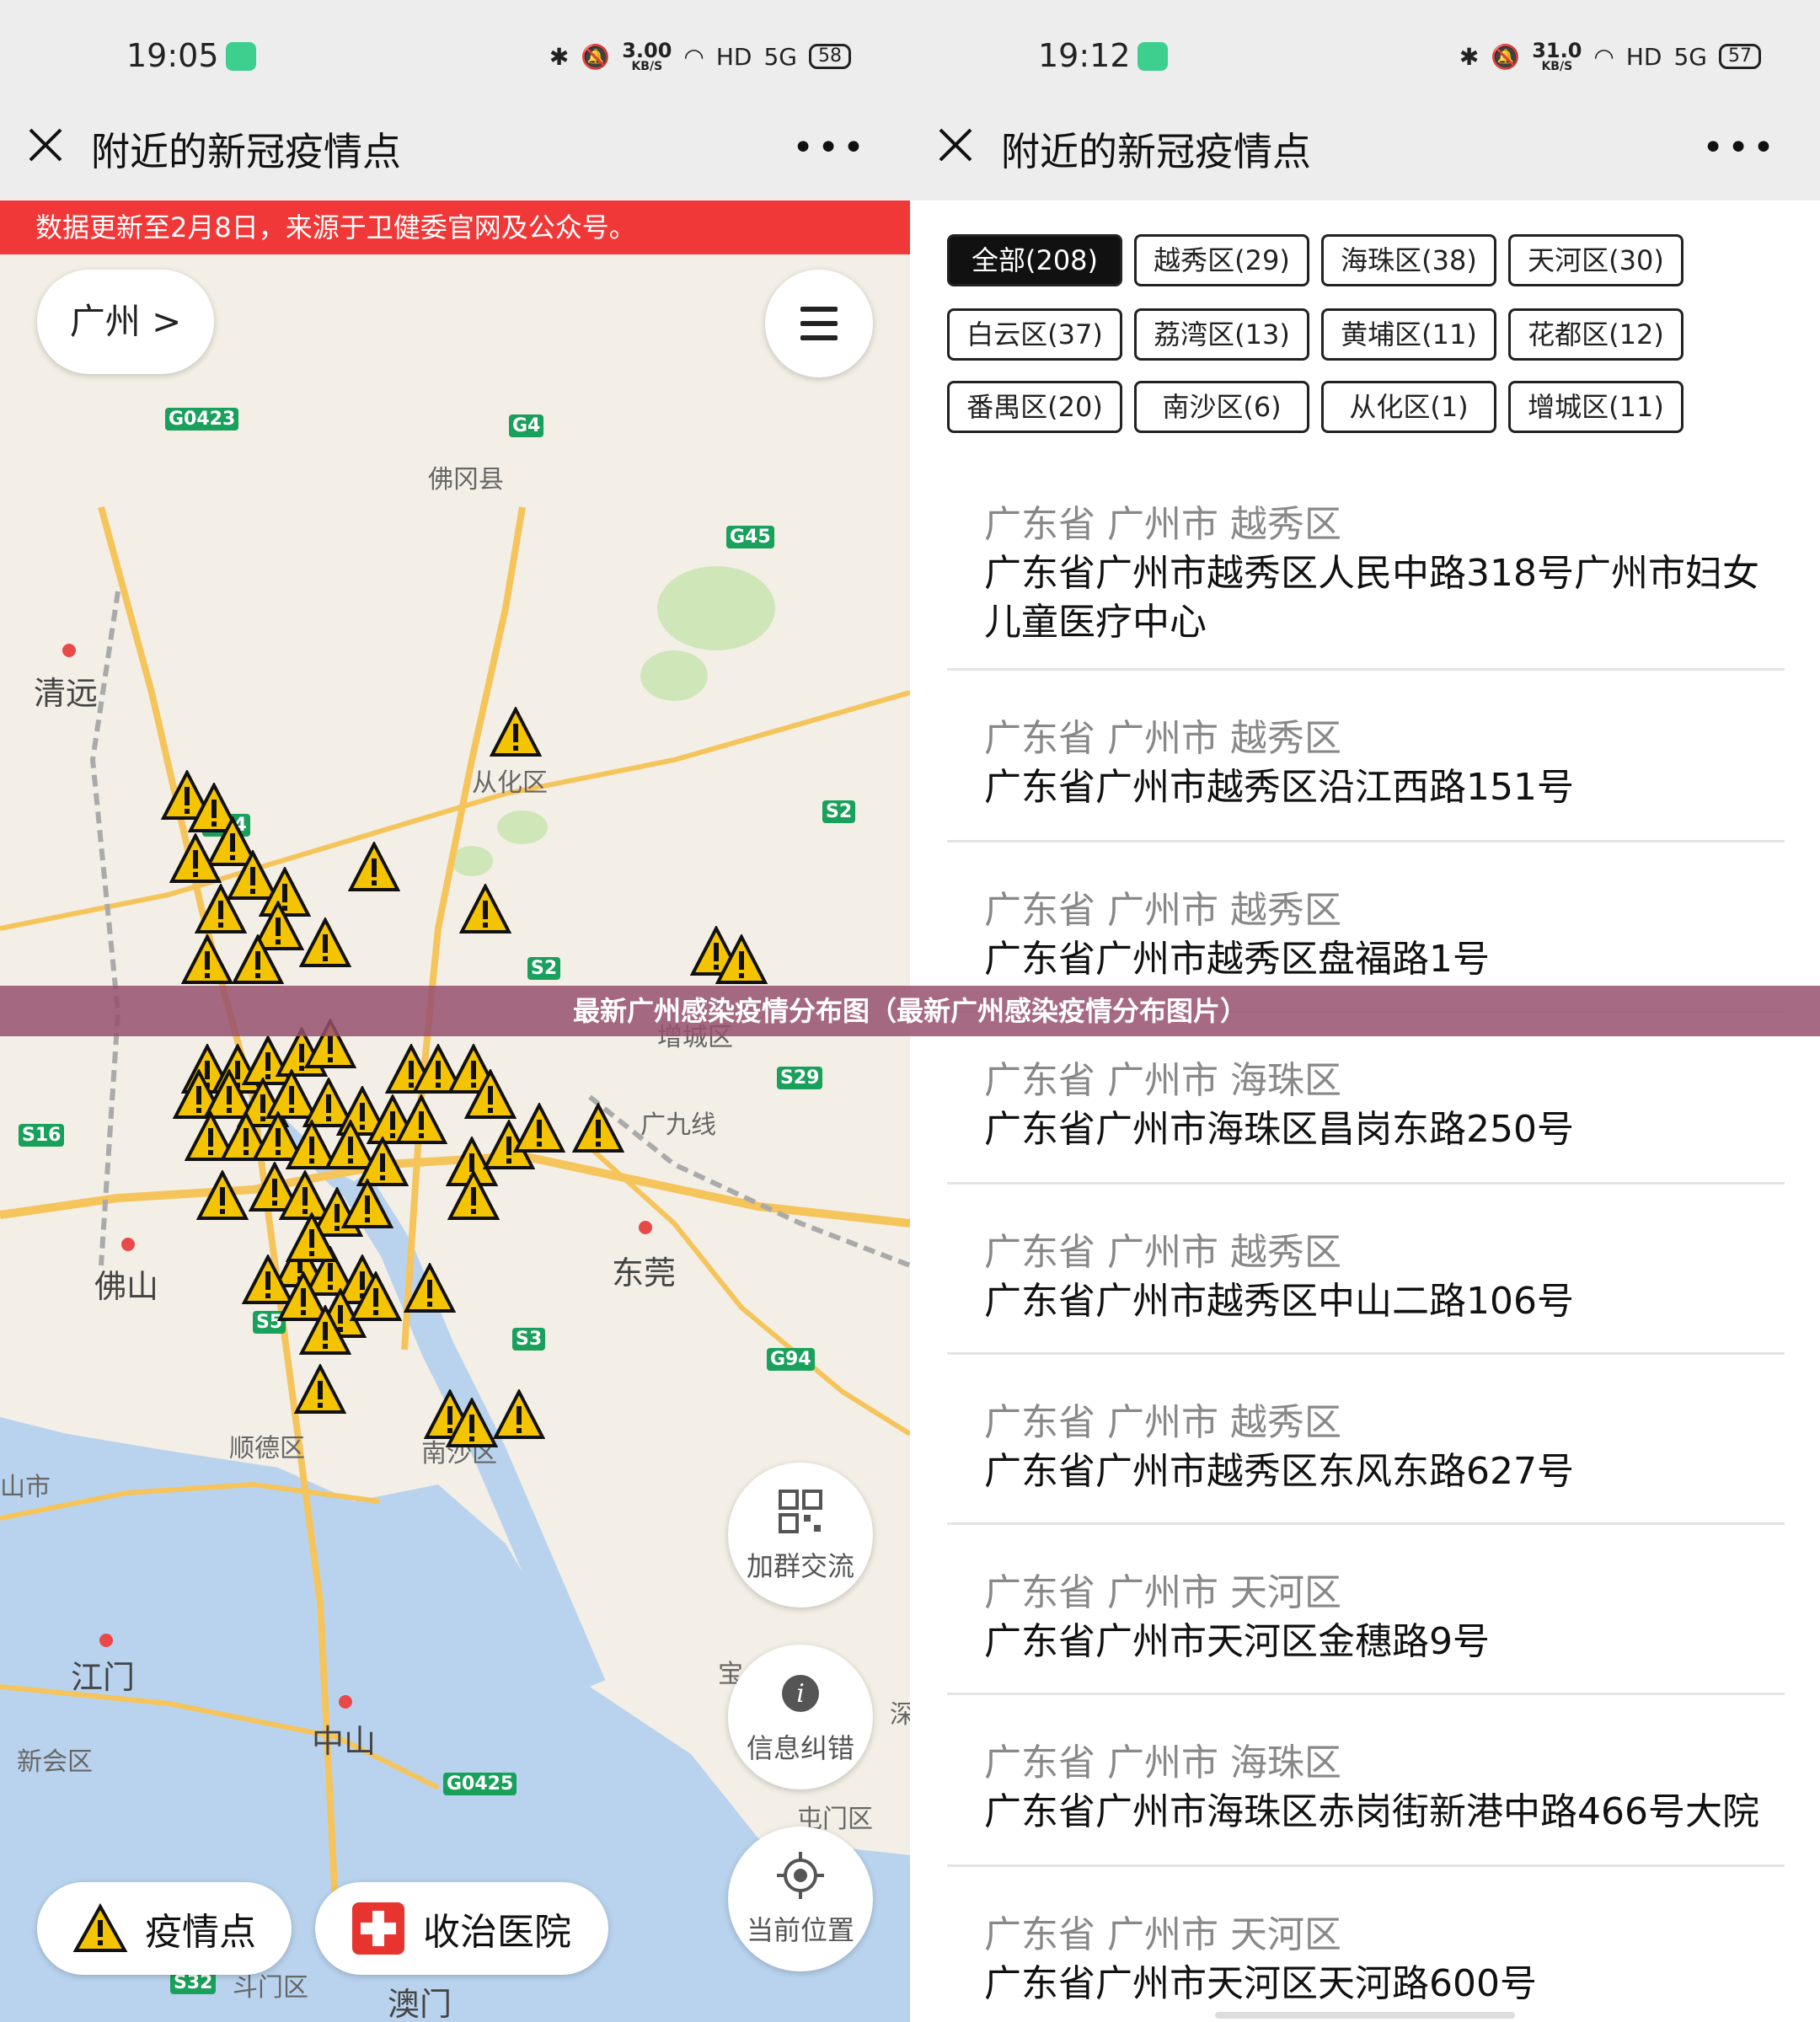  I want to click on list-item: 广东省 广州市 越秀区 广东省广州市越秀区东风东路627号, so click(1366, 1440).